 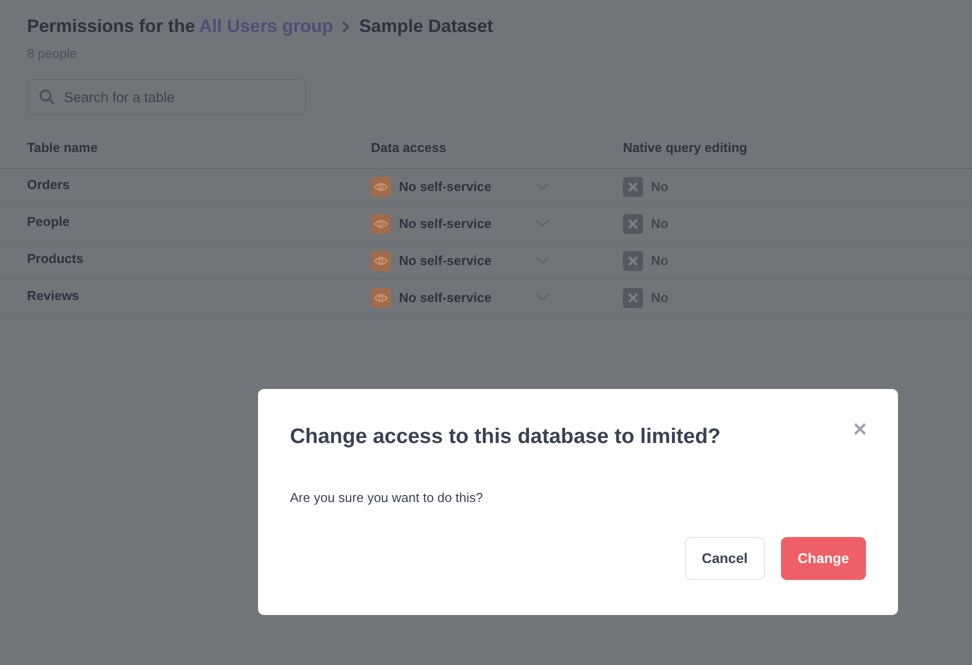 What do you see at coordinates (724, 558) in the screenshot?
I see `cancel-button: Cancel` at bounding box center [724, 558].